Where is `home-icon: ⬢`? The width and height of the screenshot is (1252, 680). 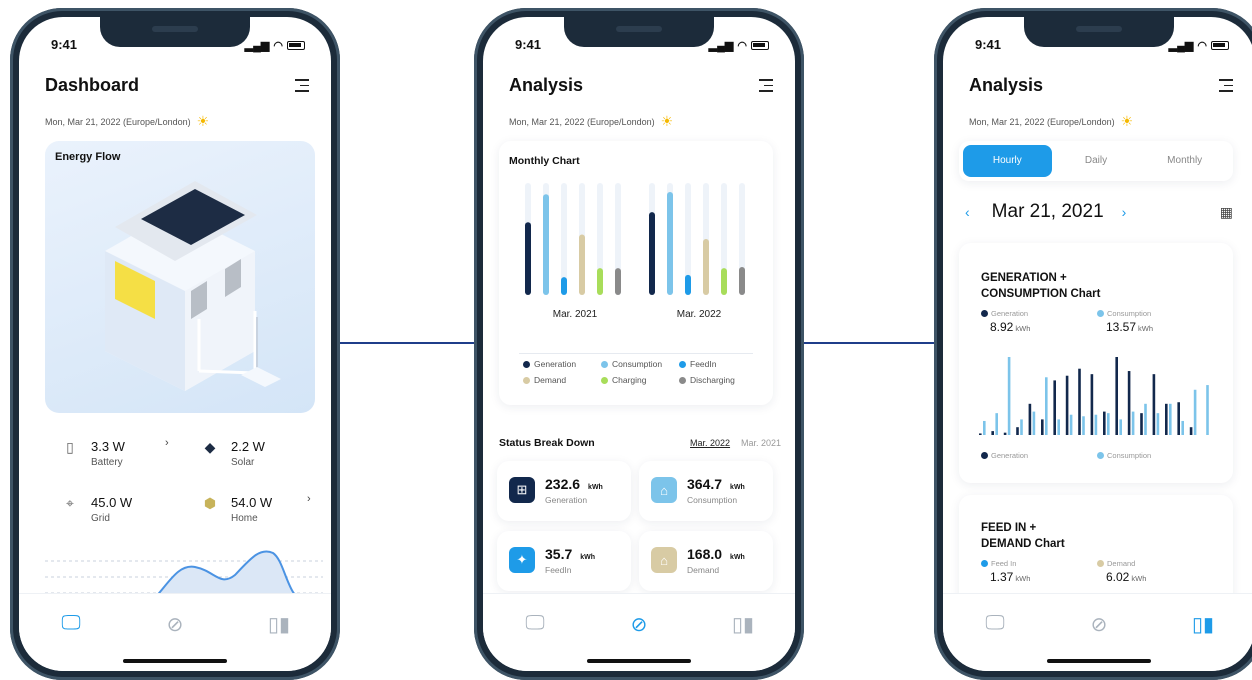
home-icon: ⬢ is located at coordinates (210, 503).